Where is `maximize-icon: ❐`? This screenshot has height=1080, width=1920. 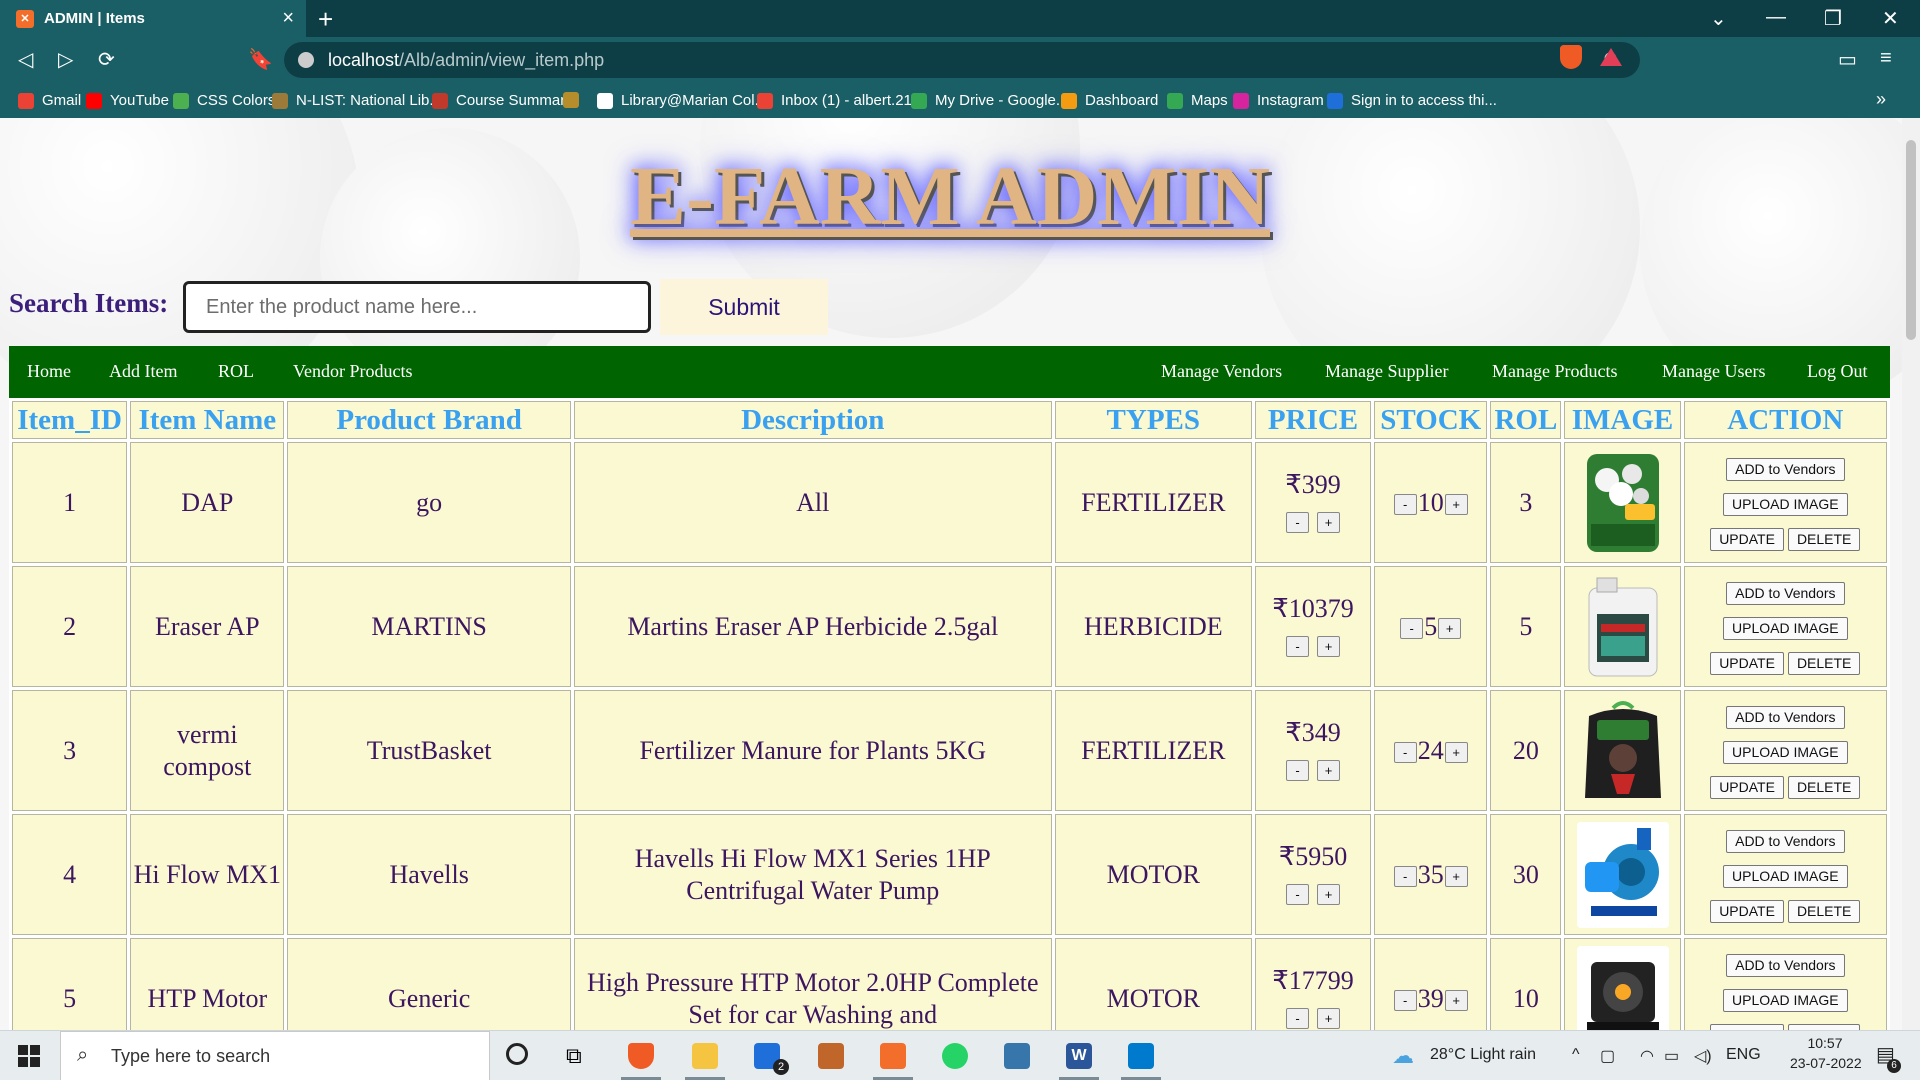 maximize-icon: ❐ is located at coordinates (1833, 18).